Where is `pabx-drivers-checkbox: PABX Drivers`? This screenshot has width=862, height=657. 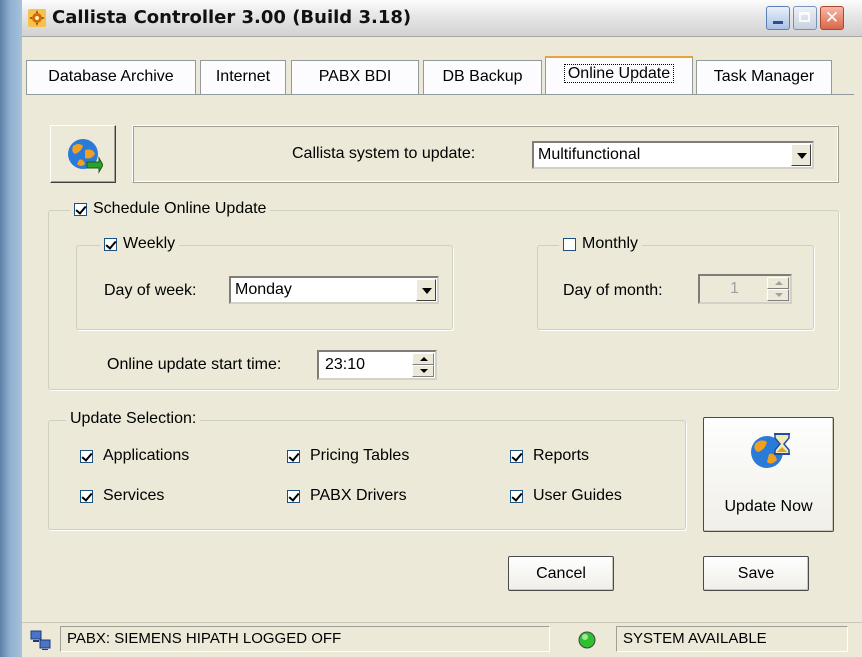
pabx-drivers-checkbox: PABX Drivers is located at coordinates (347, 496).